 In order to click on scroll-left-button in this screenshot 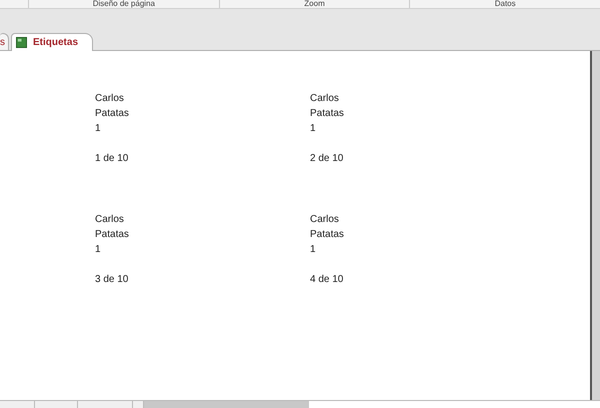, I will do `click(138, 404)`.